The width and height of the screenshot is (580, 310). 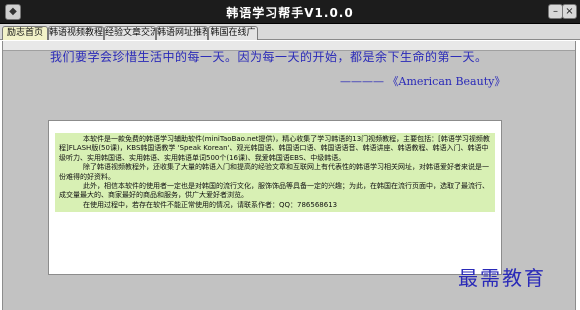 What do you see at coordinates (182, 33) in the screenshot?
I see `tab-site-links: 韩语网址推荐` at bounding box center [182, 33].